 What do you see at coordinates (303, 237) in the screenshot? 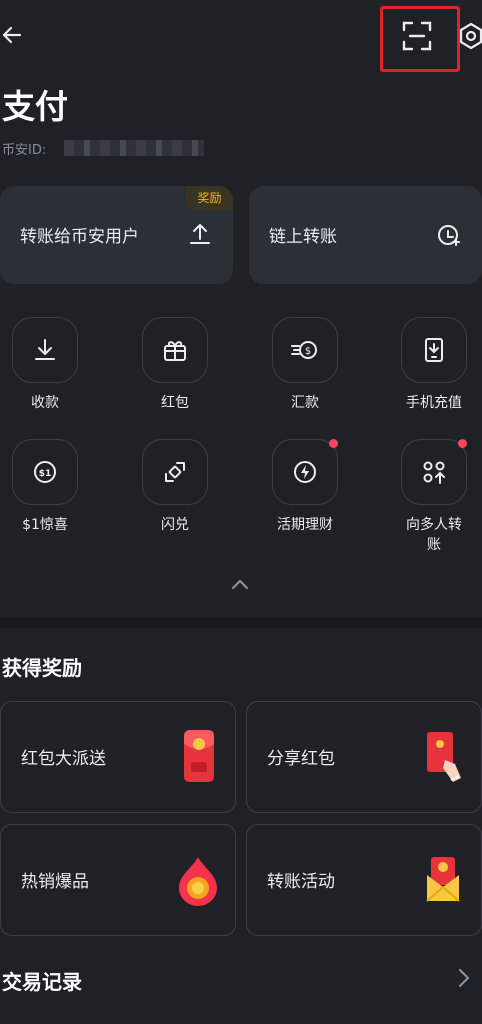
I see `onchain-transfer-label: 链上转账` at bounding box center [303, 237].